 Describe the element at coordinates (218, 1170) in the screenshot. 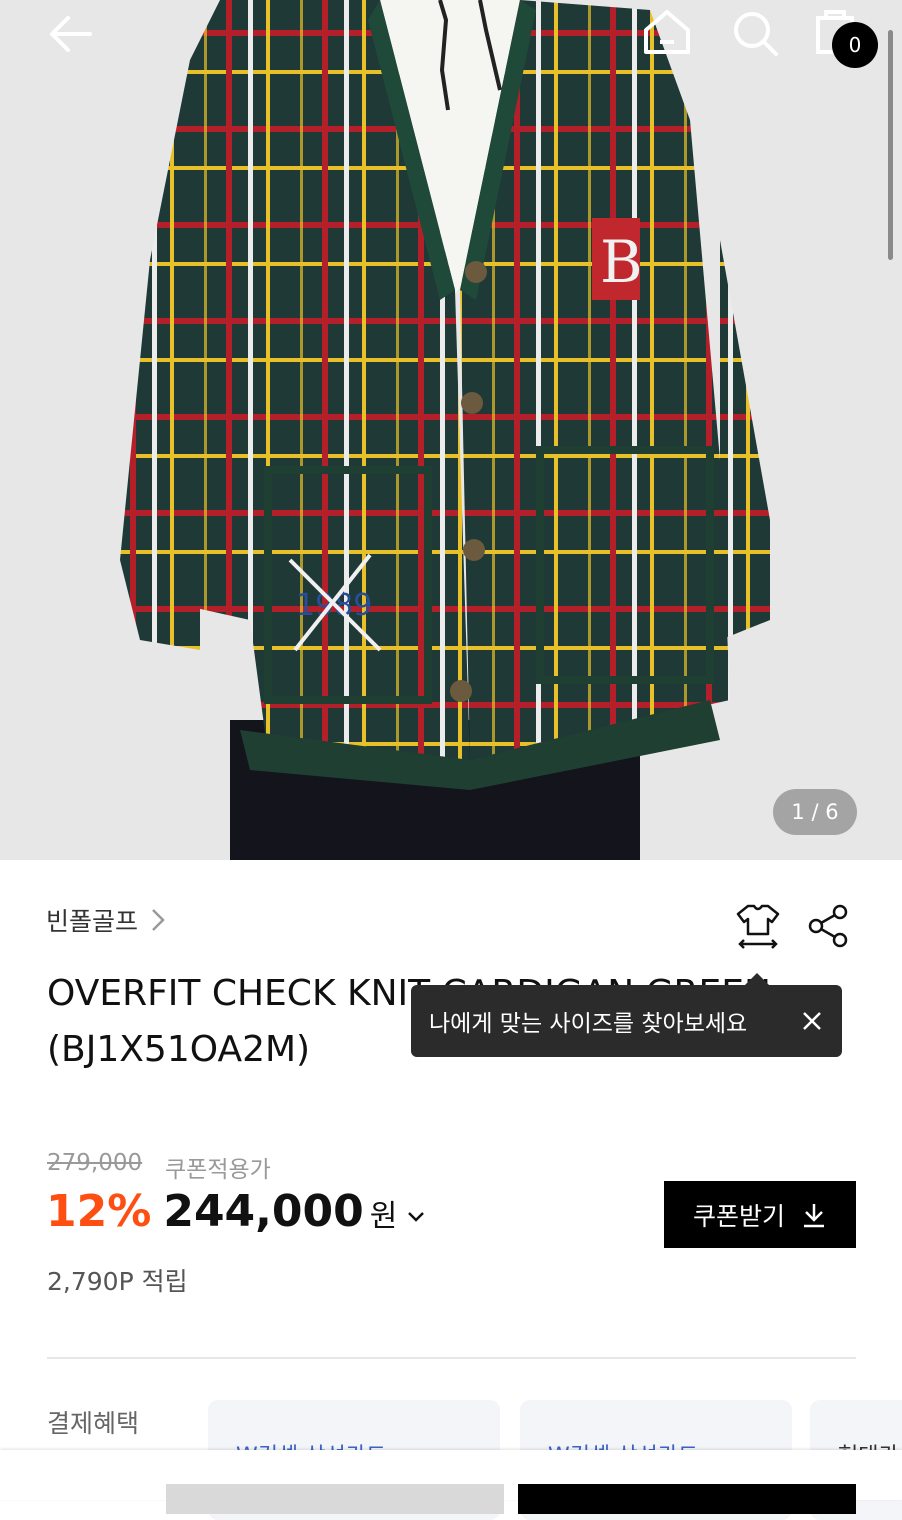

I see `coupon-price-label: 쿠폰적용가` at that location.